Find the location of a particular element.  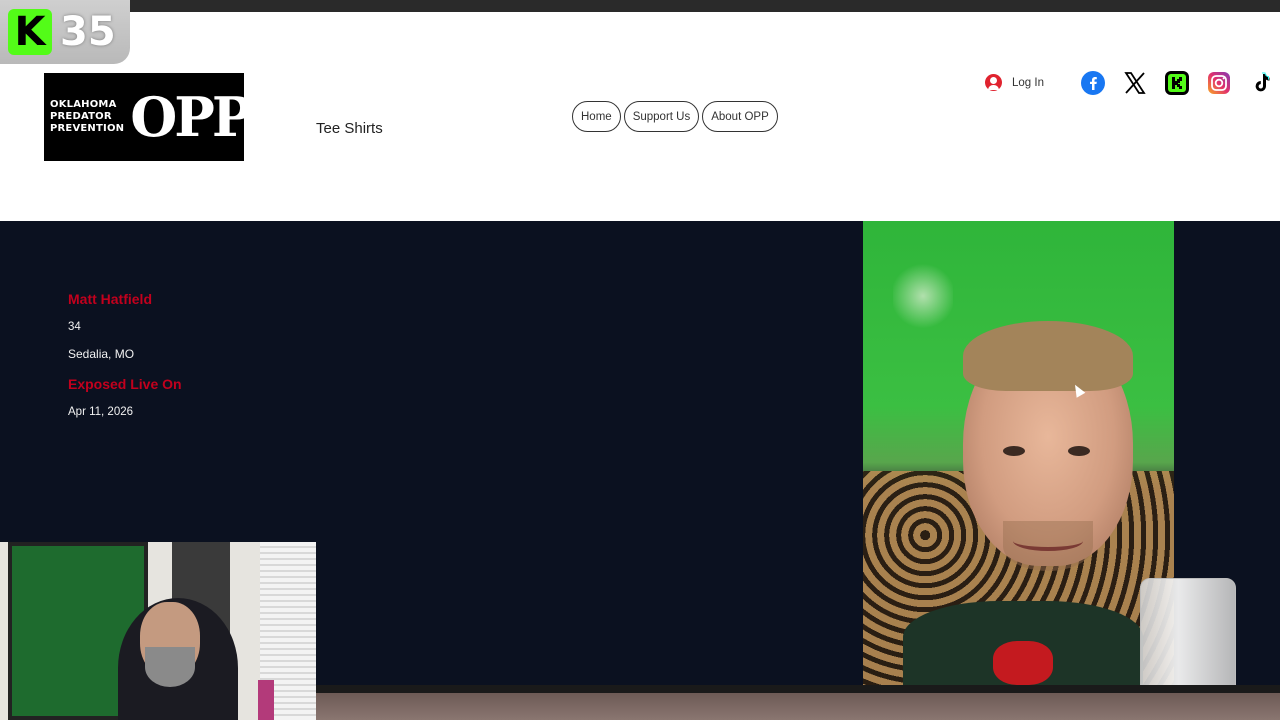

logo-line: Prevention is located at coordinates (87, 128).